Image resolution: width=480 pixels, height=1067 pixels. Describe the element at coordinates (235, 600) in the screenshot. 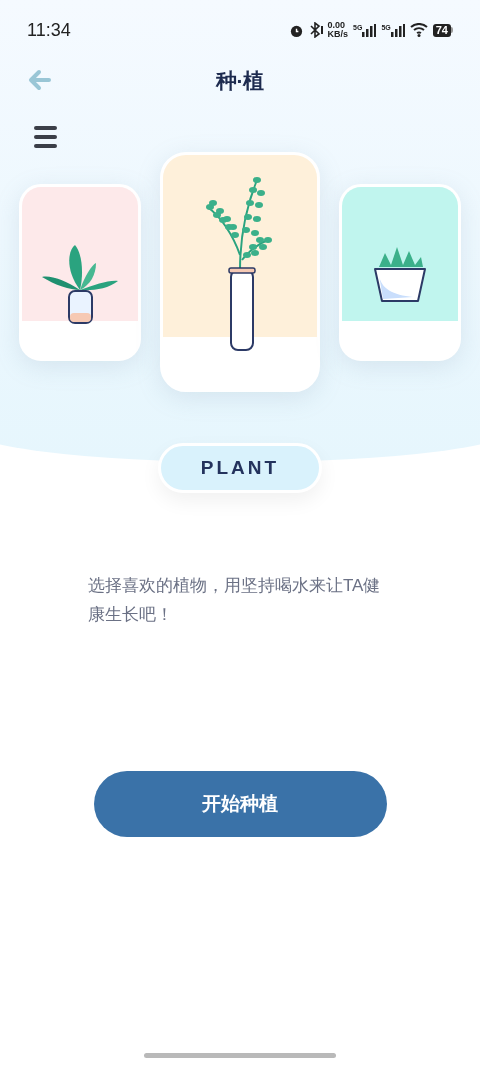

I see `description-text: 选择喜欢的植物，用坚持喝水来让TA健康生长吧！` at that location.